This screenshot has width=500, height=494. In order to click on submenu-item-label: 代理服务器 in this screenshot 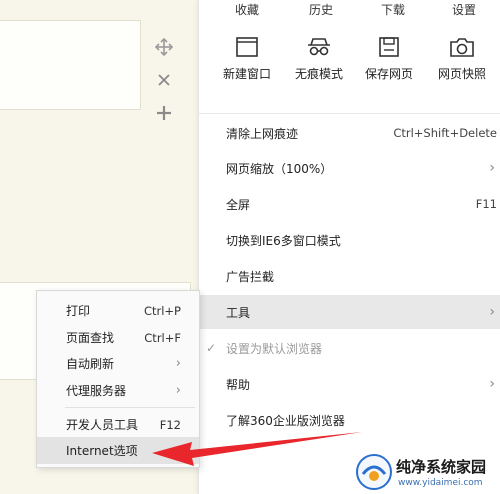, I will do `click(96, 391)`.